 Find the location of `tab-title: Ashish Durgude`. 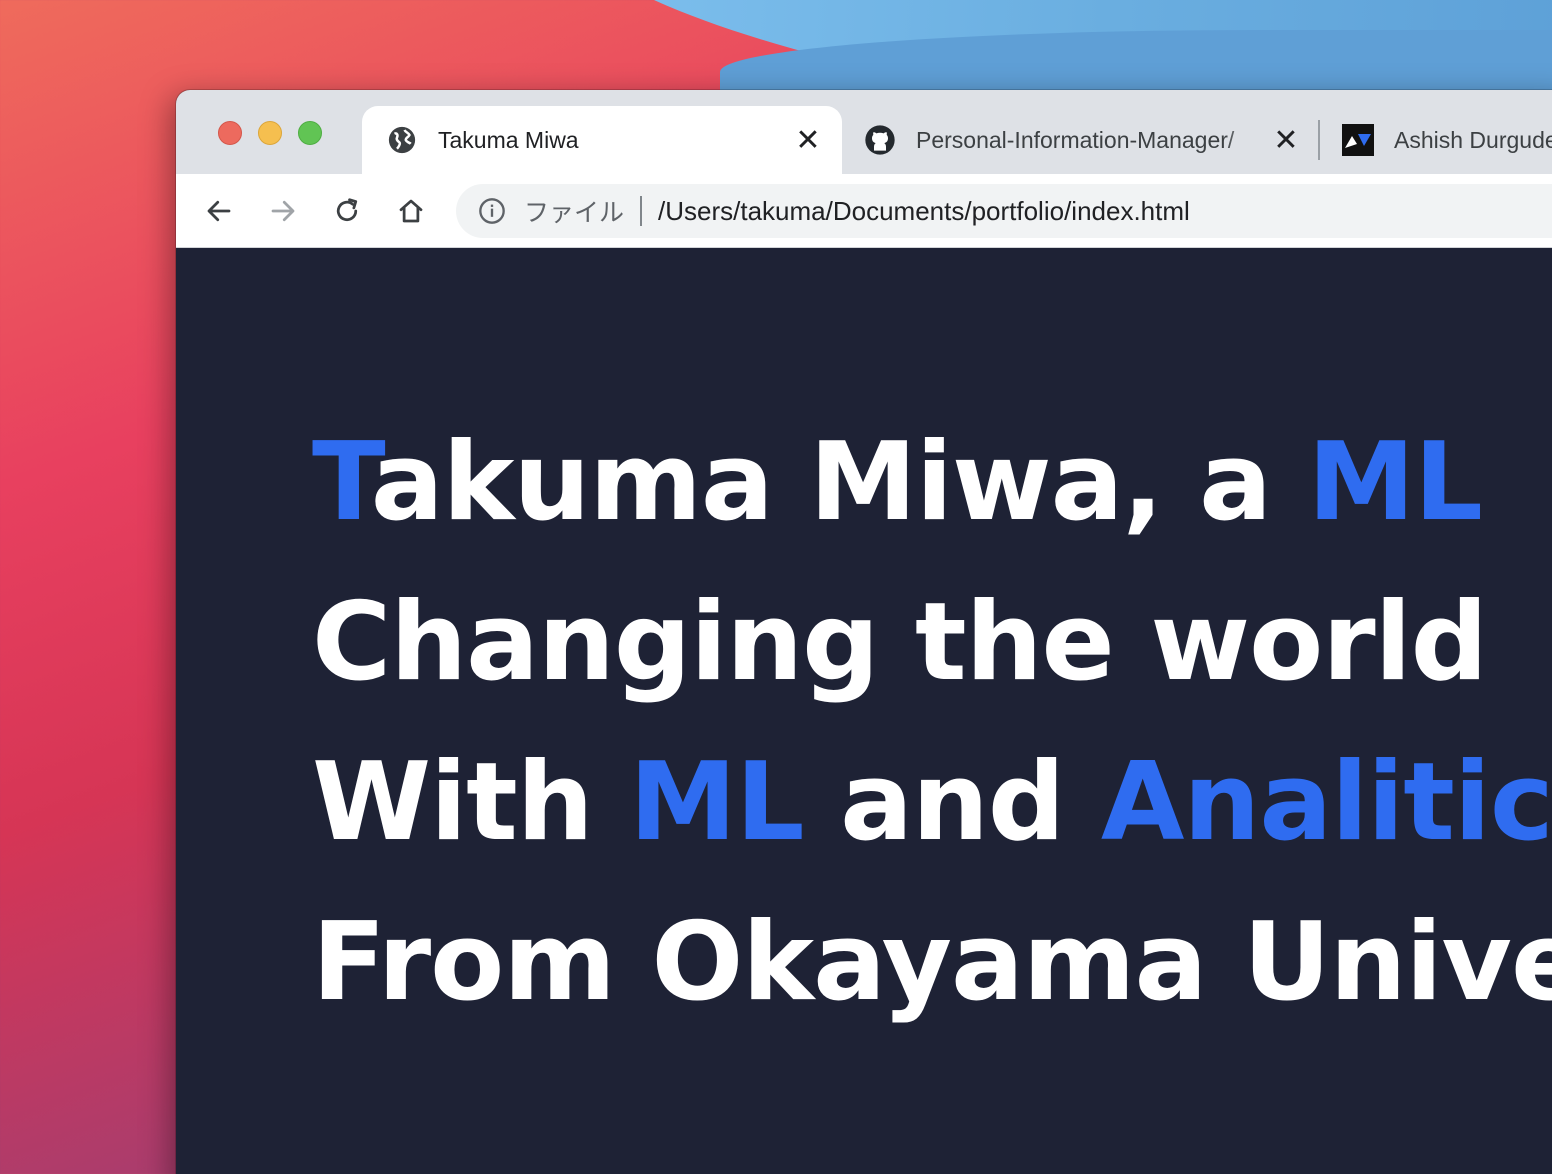

tab-title: Ashish Durgude is located at coordinates (1473, 139).